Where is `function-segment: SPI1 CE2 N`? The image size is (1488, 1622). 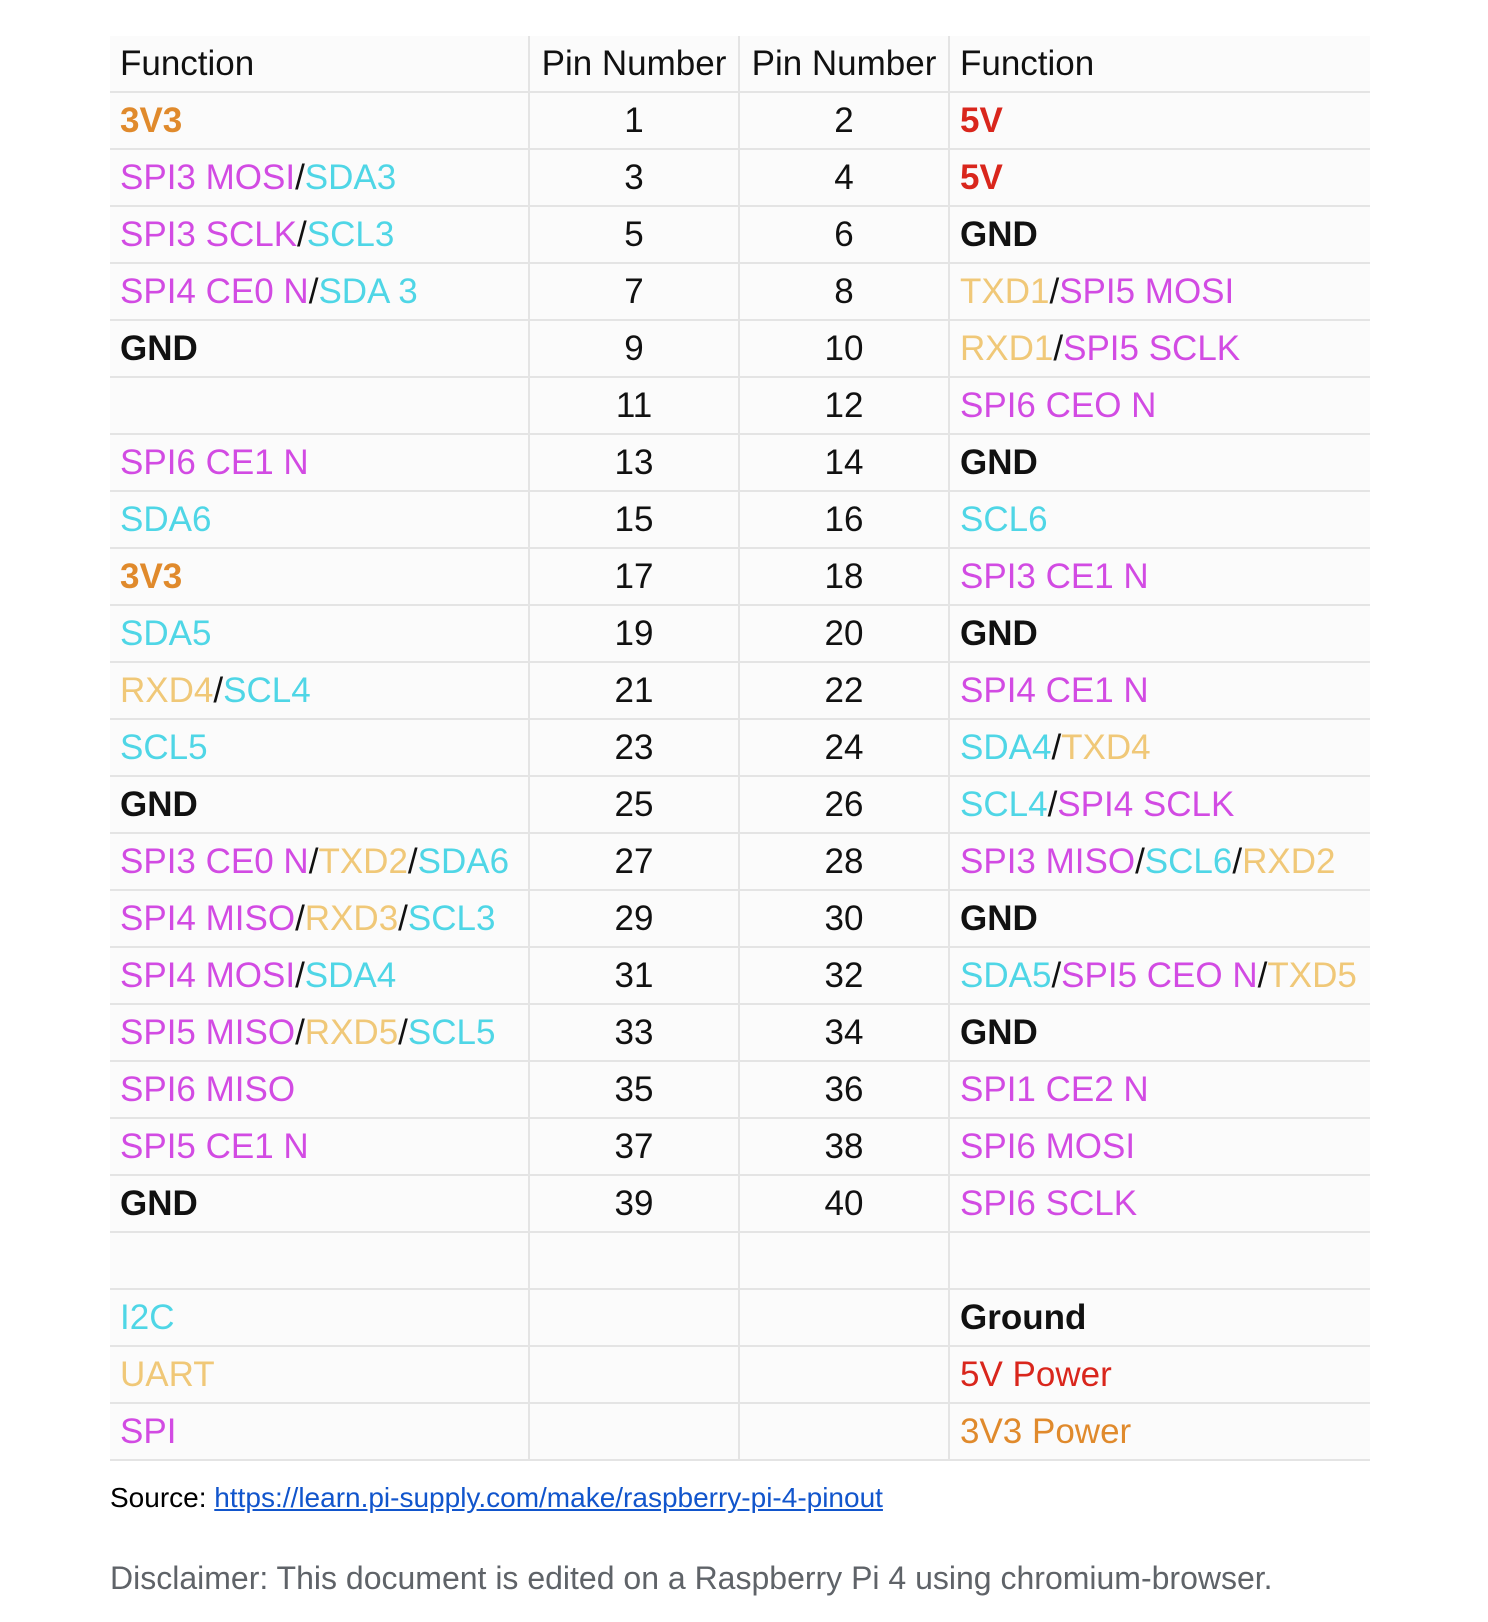
function-segment: SPI1 CE2 N is located at coordinates (1054, 1089).